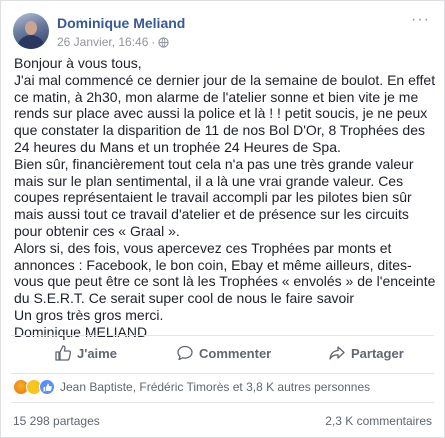 This screenshot has width=445, height=438. What do you see at coordinates (420, 20) in the screenshot?
I see `more-options-icon: ···` at bounding box center [420, 20].